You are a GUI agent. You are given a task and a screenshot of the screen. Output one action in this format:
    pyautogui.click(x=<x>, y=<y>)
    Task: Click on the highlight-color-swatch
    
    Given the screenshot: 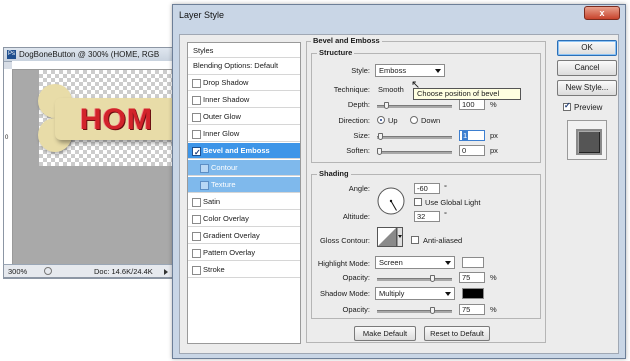 What is the action you would take?
    pyautogui.click(x=473, y=262)
    